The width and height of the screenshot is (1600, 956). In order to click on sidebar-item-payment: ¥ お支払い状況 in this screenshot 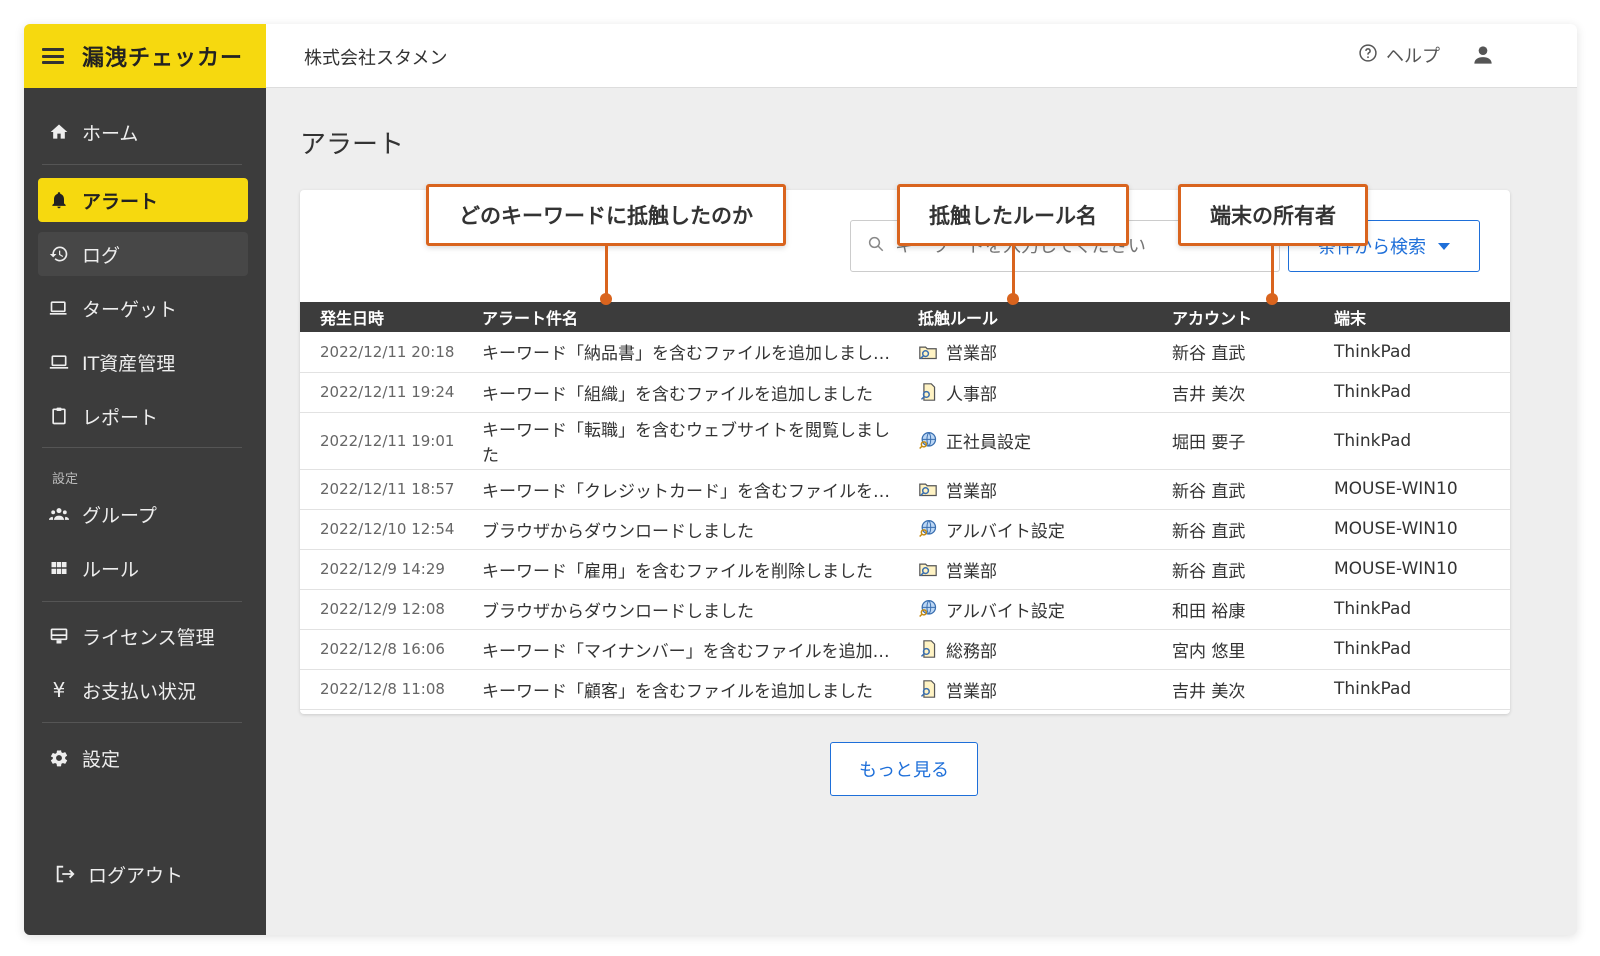, I will do `click(143, 690)`.